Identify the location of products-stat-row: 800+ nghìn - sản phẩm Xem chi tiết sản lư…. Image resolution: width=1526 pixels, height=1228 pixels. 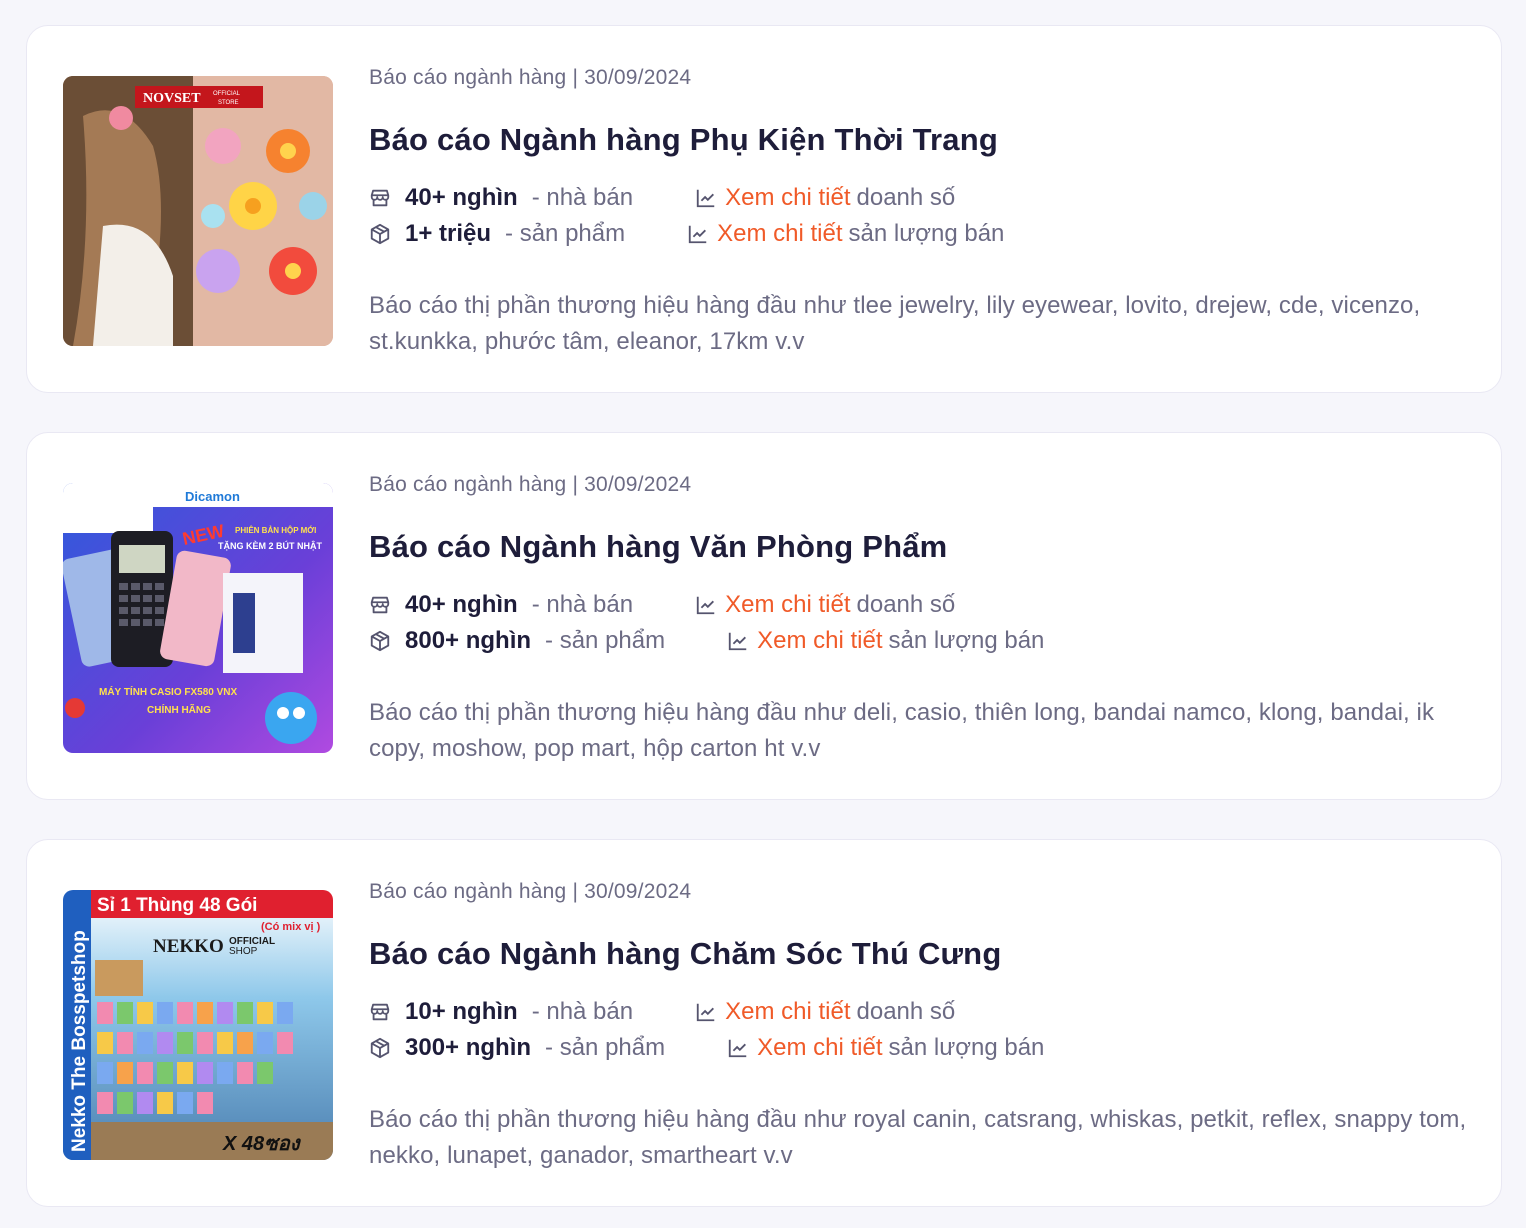
(920, 641).